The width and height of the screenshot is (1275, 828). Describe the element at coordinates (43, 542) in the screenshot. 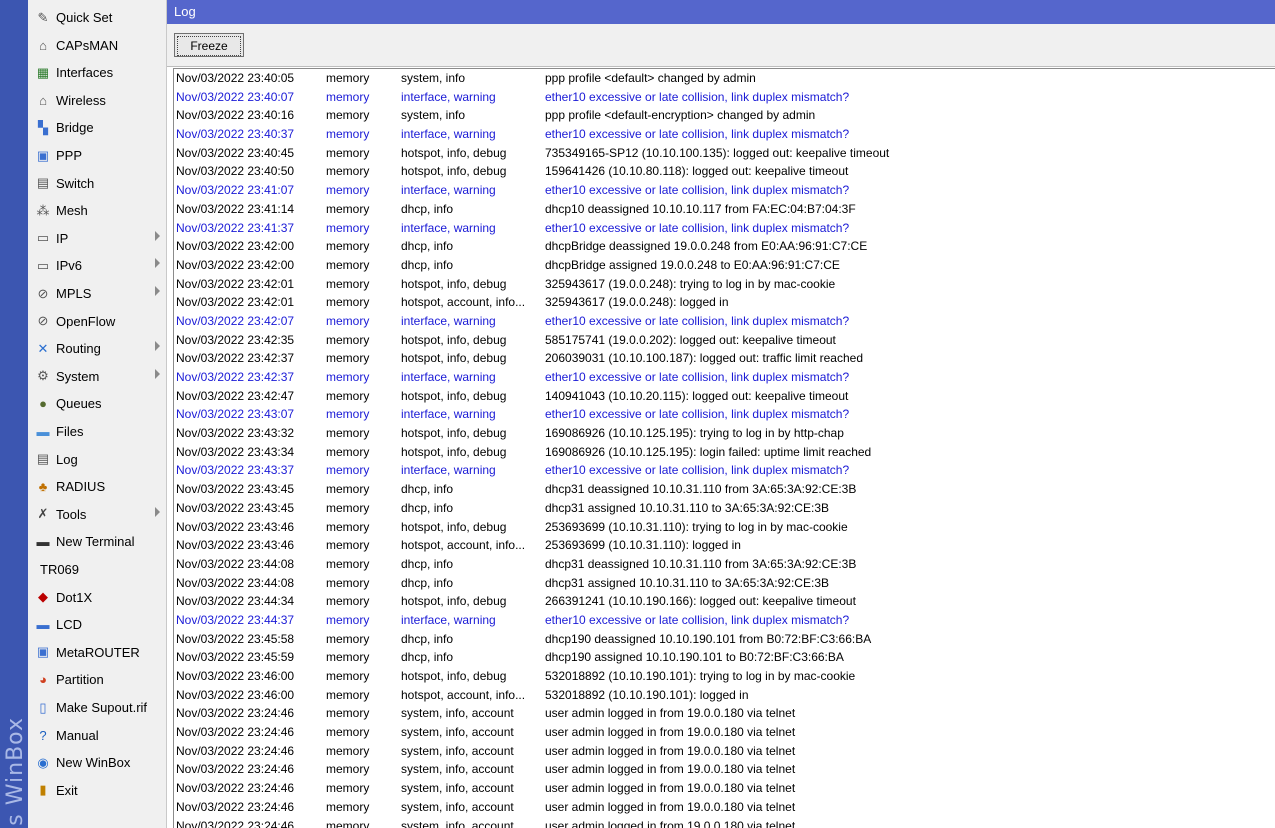

I see `terminal-icon: ▬` at that location.